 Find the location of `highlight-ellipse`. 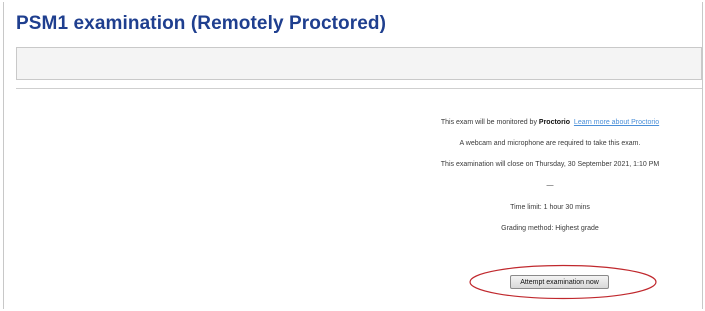

highlight-ellipse is located at coordinates (563, 282).